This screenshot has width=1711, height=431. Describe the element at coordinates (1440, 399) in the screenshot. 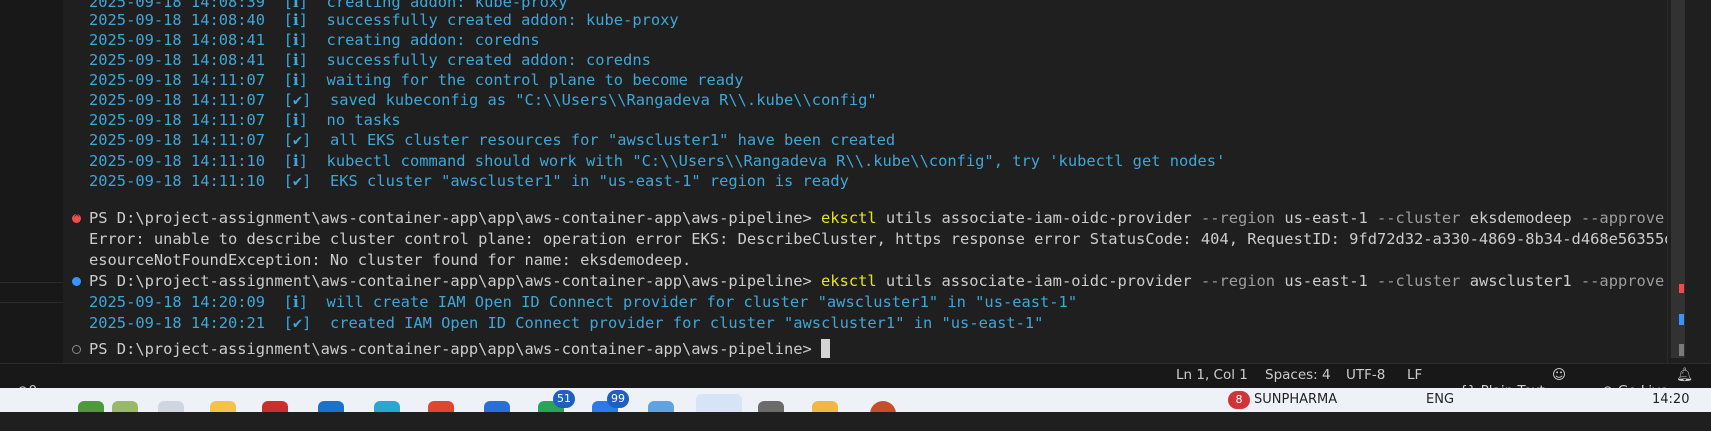

I see `input-language: ENG` at that location.